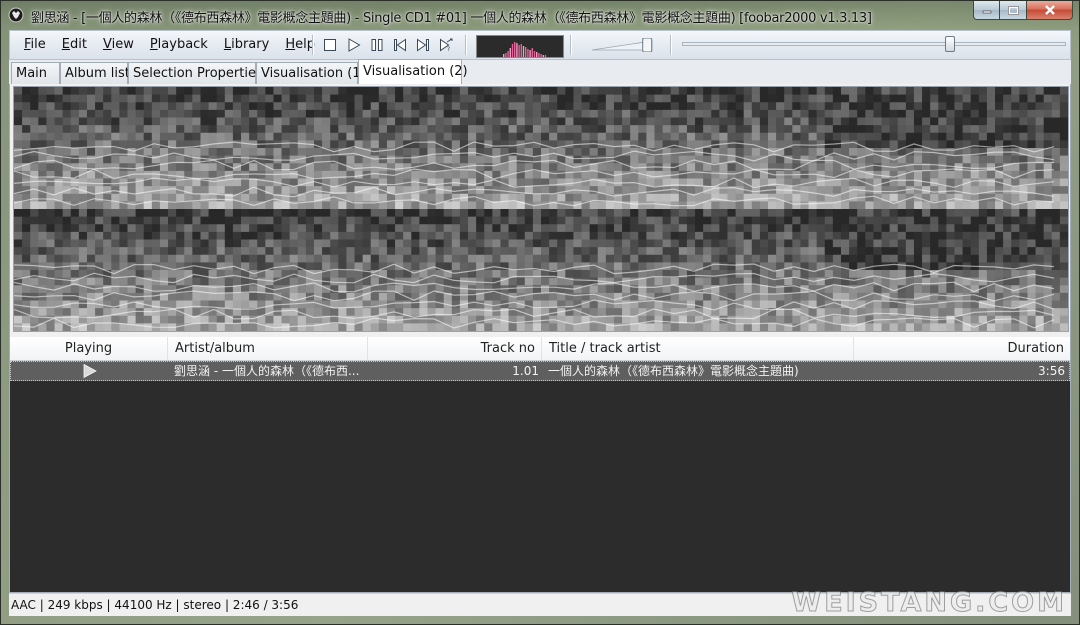 This screenshot has width=1080, height=625. I want to click on pause-icon, so click(377, 45).